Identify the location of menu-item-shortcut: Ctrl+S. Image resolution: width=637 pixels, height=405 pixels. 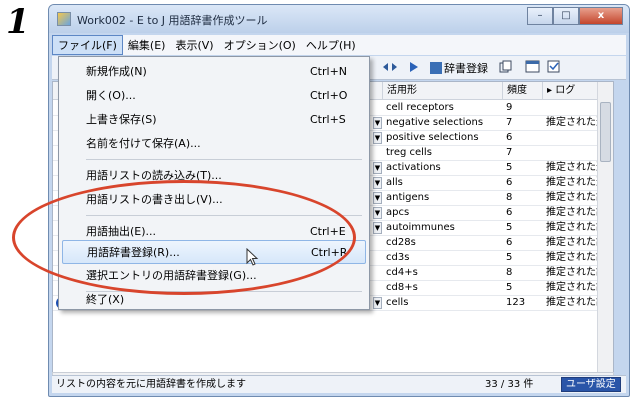
(328, 119).